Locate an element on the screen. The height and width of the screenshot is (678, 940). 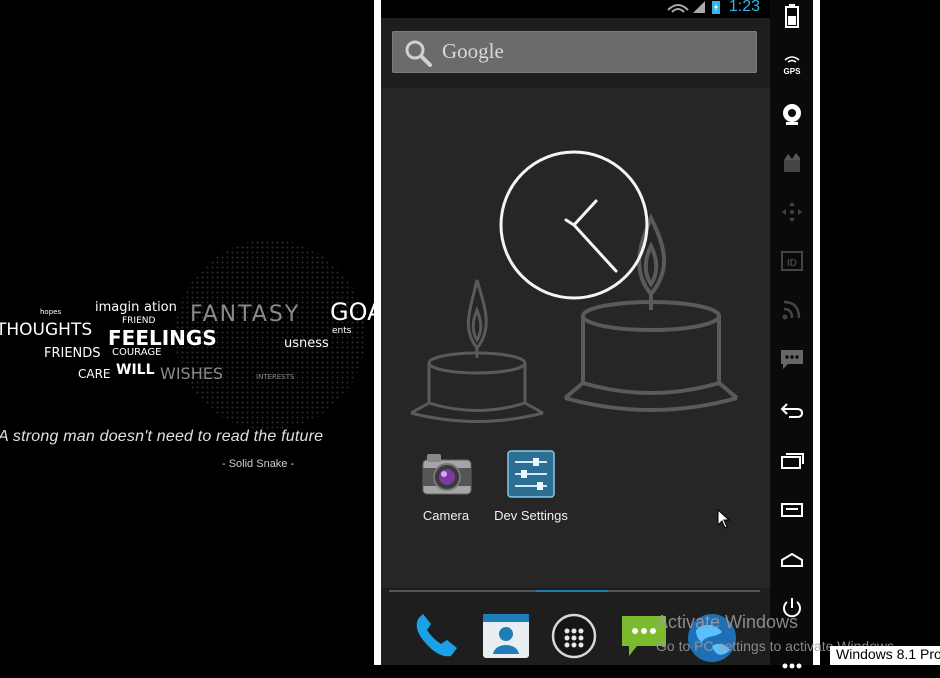
app-label-camera: Camera is located at coordinates (446, 515).